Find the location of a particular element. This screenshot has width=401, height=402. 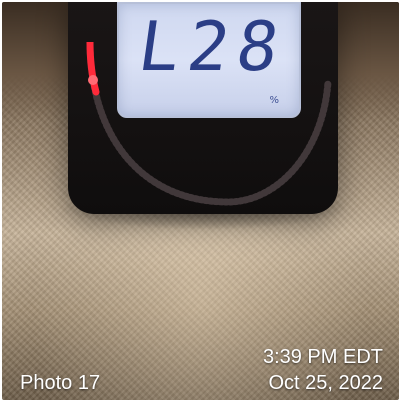

lcd-unit: % is located at coordinates (274, 100).